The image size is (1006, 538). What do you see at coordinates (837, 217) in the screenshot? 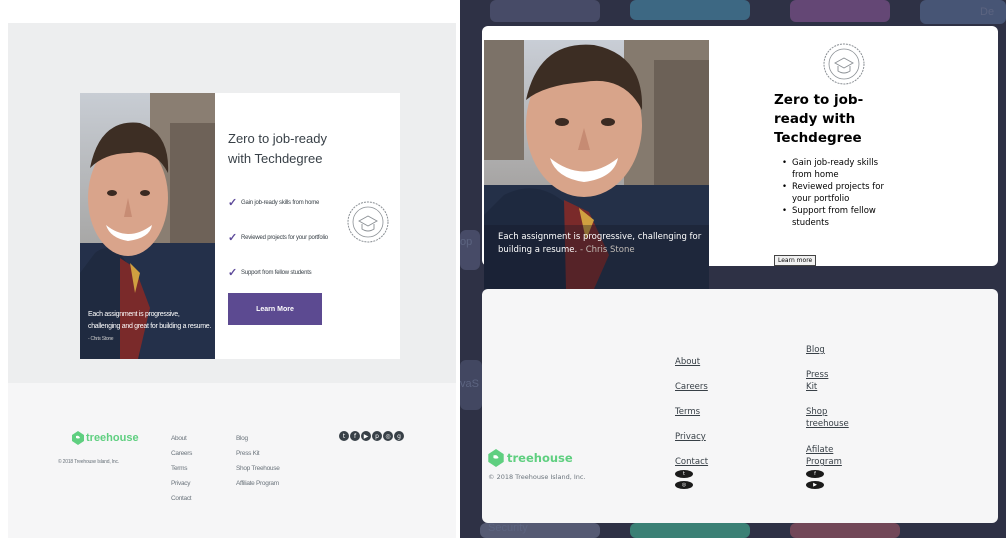
I see `benefit-item: Support from fellow students` at bounding box center [837, 217].